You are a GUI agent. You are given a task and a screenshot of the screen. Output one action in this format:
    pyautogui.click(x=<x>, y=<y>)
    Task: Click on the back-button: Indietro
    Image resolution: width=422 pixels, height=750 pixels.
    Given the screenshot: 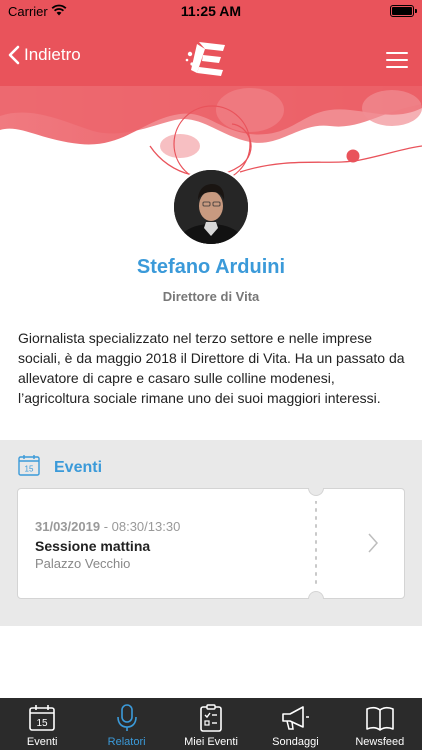 What is the action you would take?
    pyautogui.click(x=44, y=55)
    